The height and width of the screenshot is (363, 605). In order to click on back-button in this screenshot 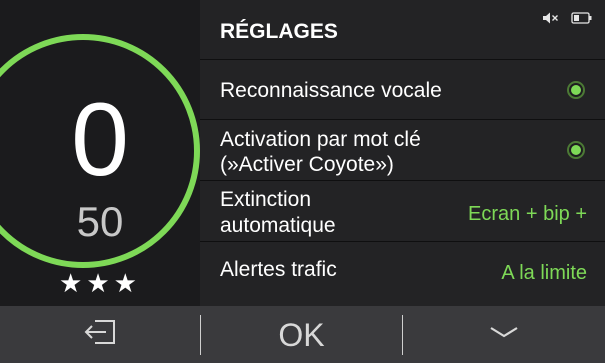, I will do `click(100, 334)`.